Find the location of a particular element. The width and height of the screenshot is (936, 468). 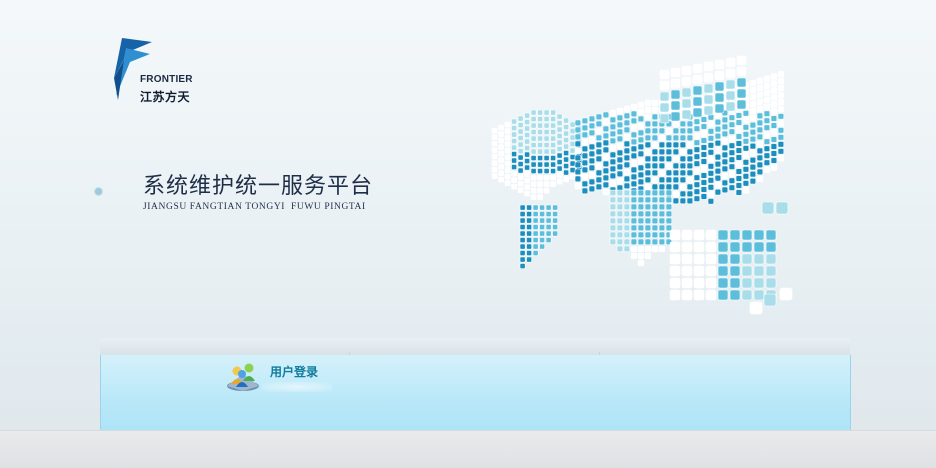

logo-text-en: FRONTIER is located at coordinates (166, 79).